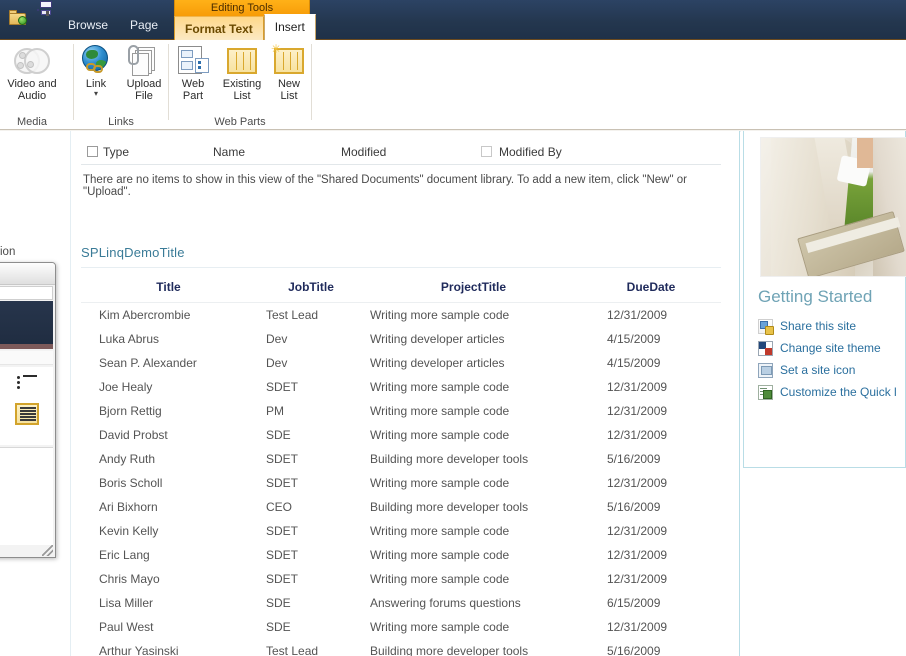 The height and width of the screenshot is (656, 906). I want to click on cell-job: PM, so click(275, 411).